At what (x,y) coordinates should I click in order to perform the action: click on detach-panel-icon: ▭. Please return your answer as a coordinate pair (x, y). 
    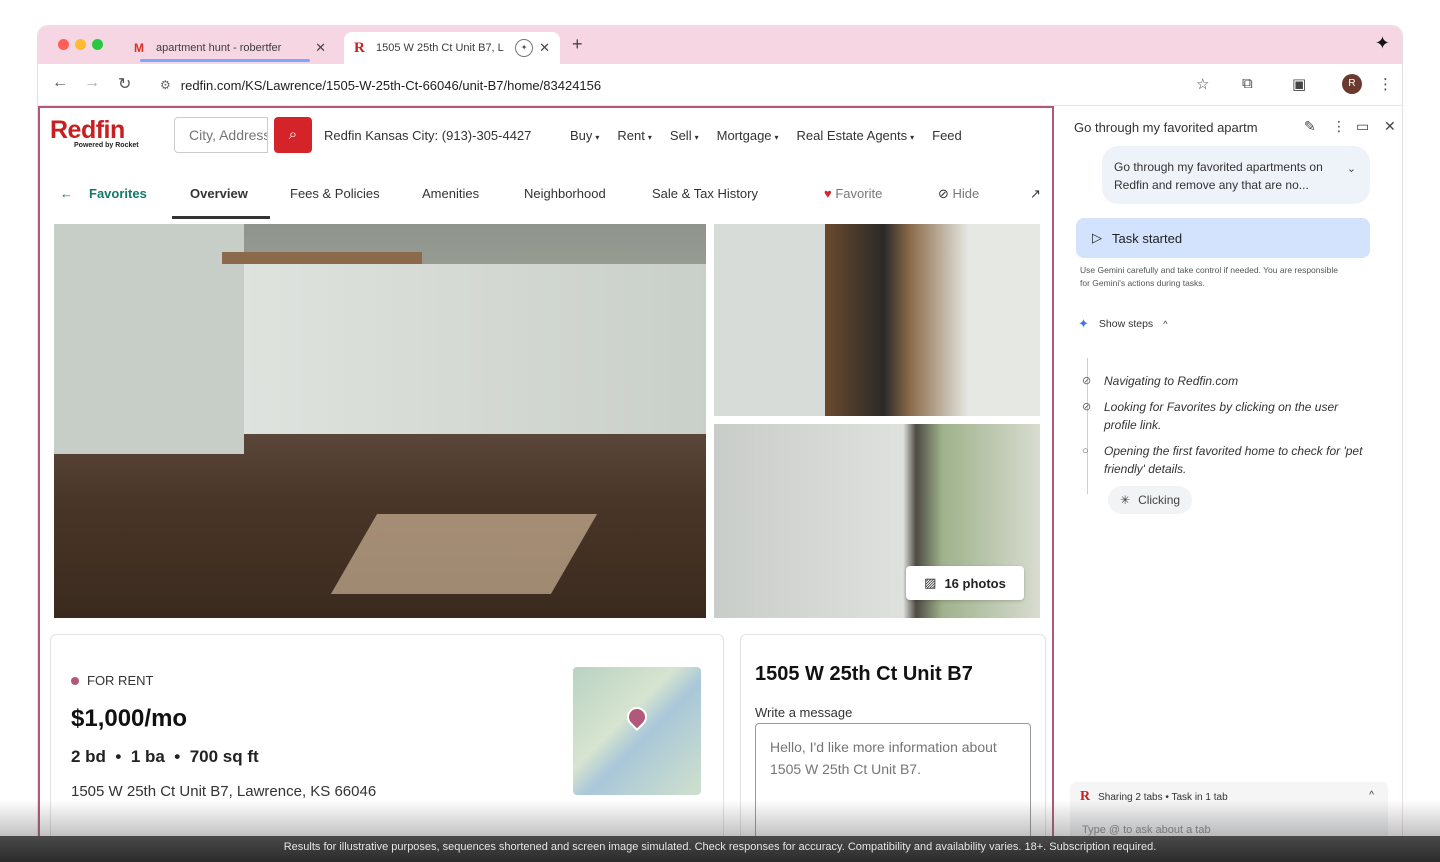
    Looking at the image, I should click on (1362, 126).